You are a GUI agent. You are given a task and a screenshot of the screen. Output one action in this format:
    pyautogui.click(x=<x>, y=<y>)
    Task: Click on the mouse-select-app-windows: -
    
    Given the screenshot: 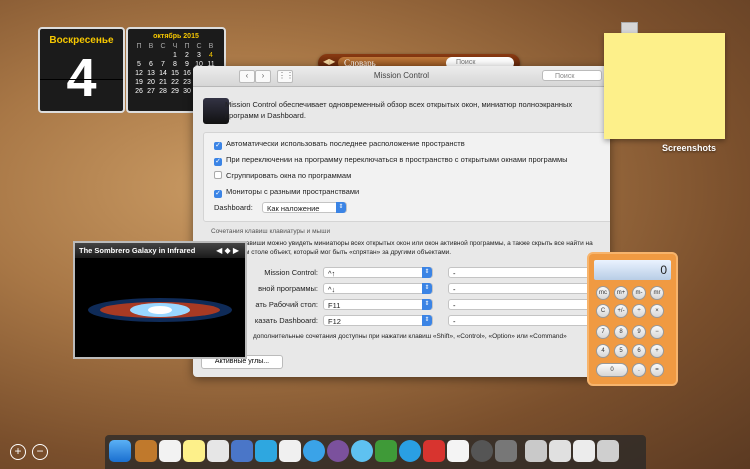 What is the action you would take?
    pyautogui.click(x=523, y=288)
    